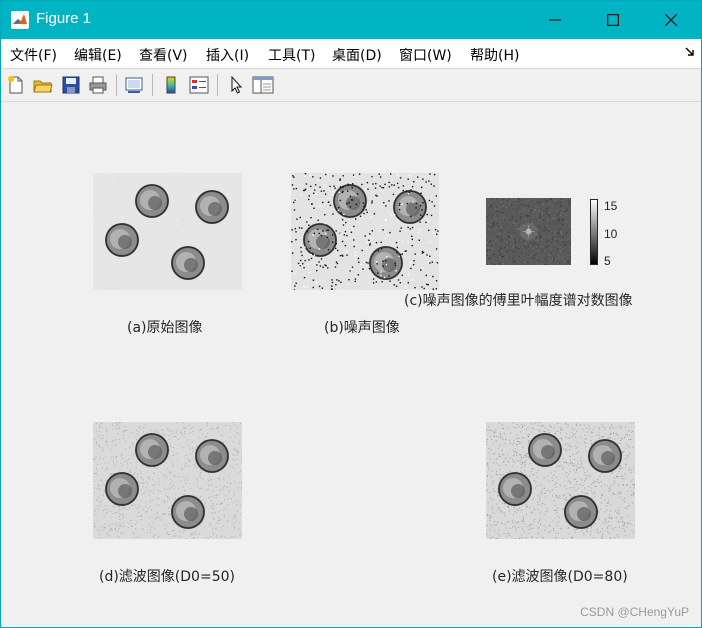  What do you see at coordinates (227, 55) in the screenshot?
I see `menu-insert: 插入(I)` at bounding box center [227, 55].